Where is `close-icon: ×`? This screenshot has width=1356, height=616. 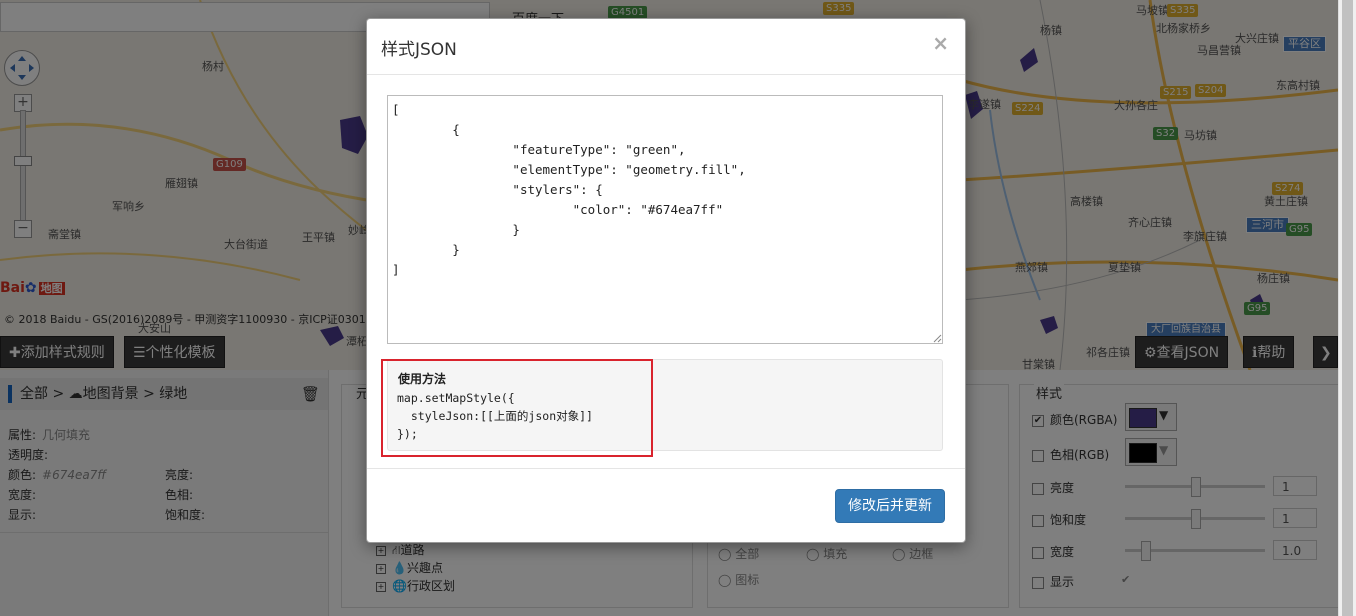
close-icon: × is located at coordinates (940, 43).